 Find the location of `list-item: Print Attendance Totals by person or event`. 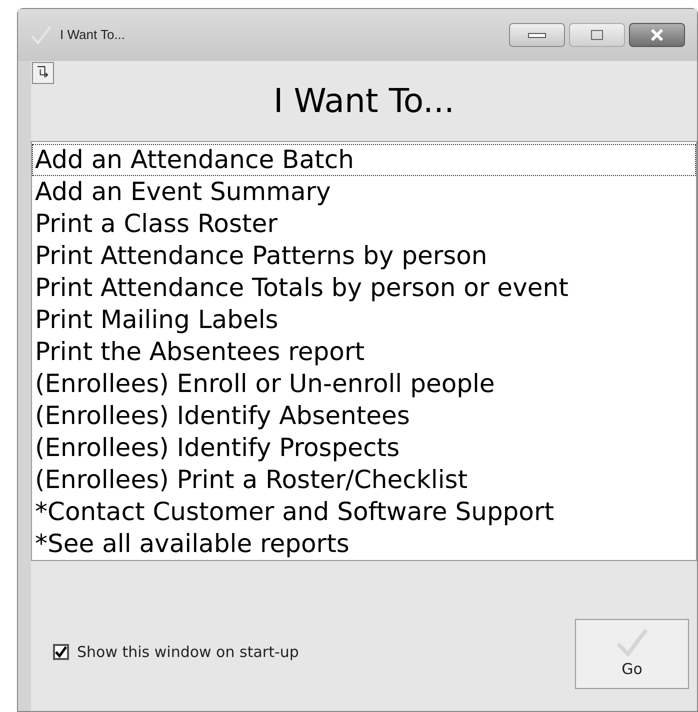

list-item: Print Attendance Totals by person or event is located at coordinates (364, 288).